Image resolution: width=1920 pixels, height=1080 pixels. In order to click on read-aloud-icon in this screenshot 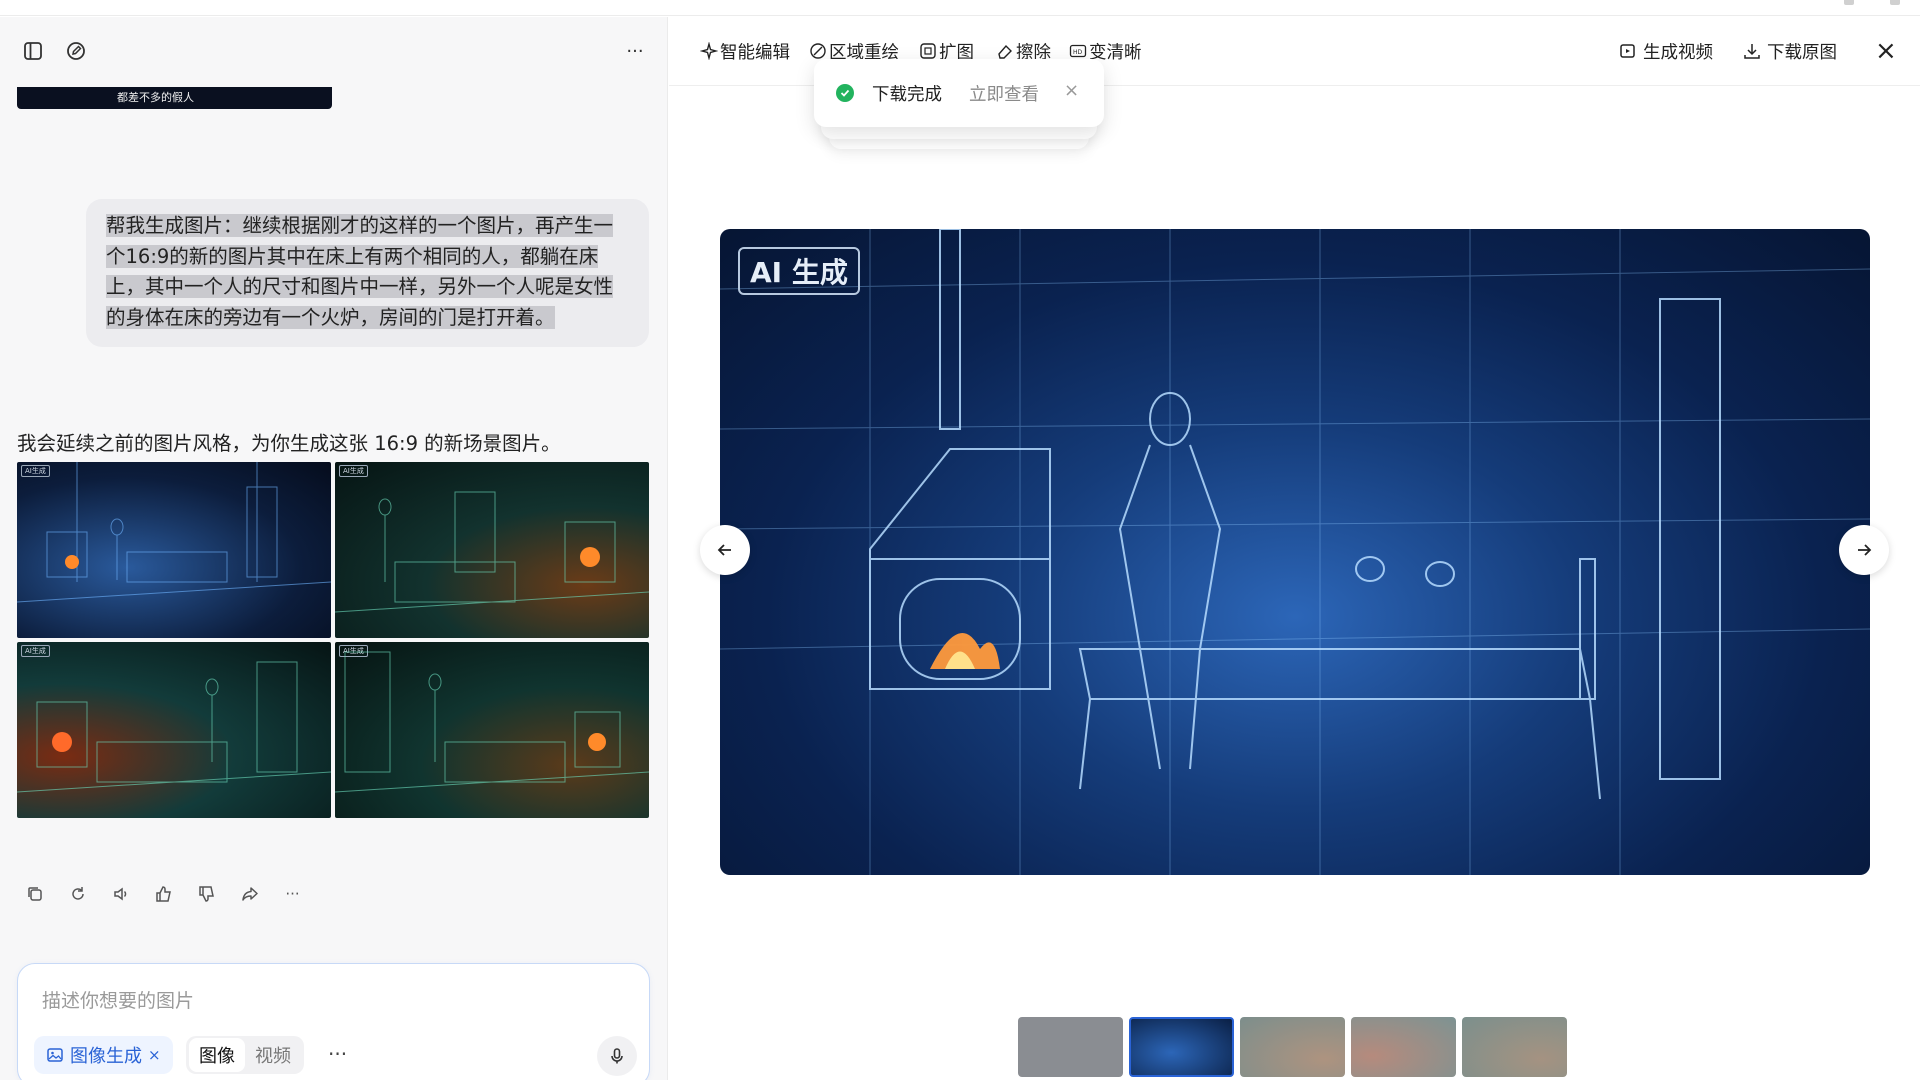, I will do `click(120, 894)`.